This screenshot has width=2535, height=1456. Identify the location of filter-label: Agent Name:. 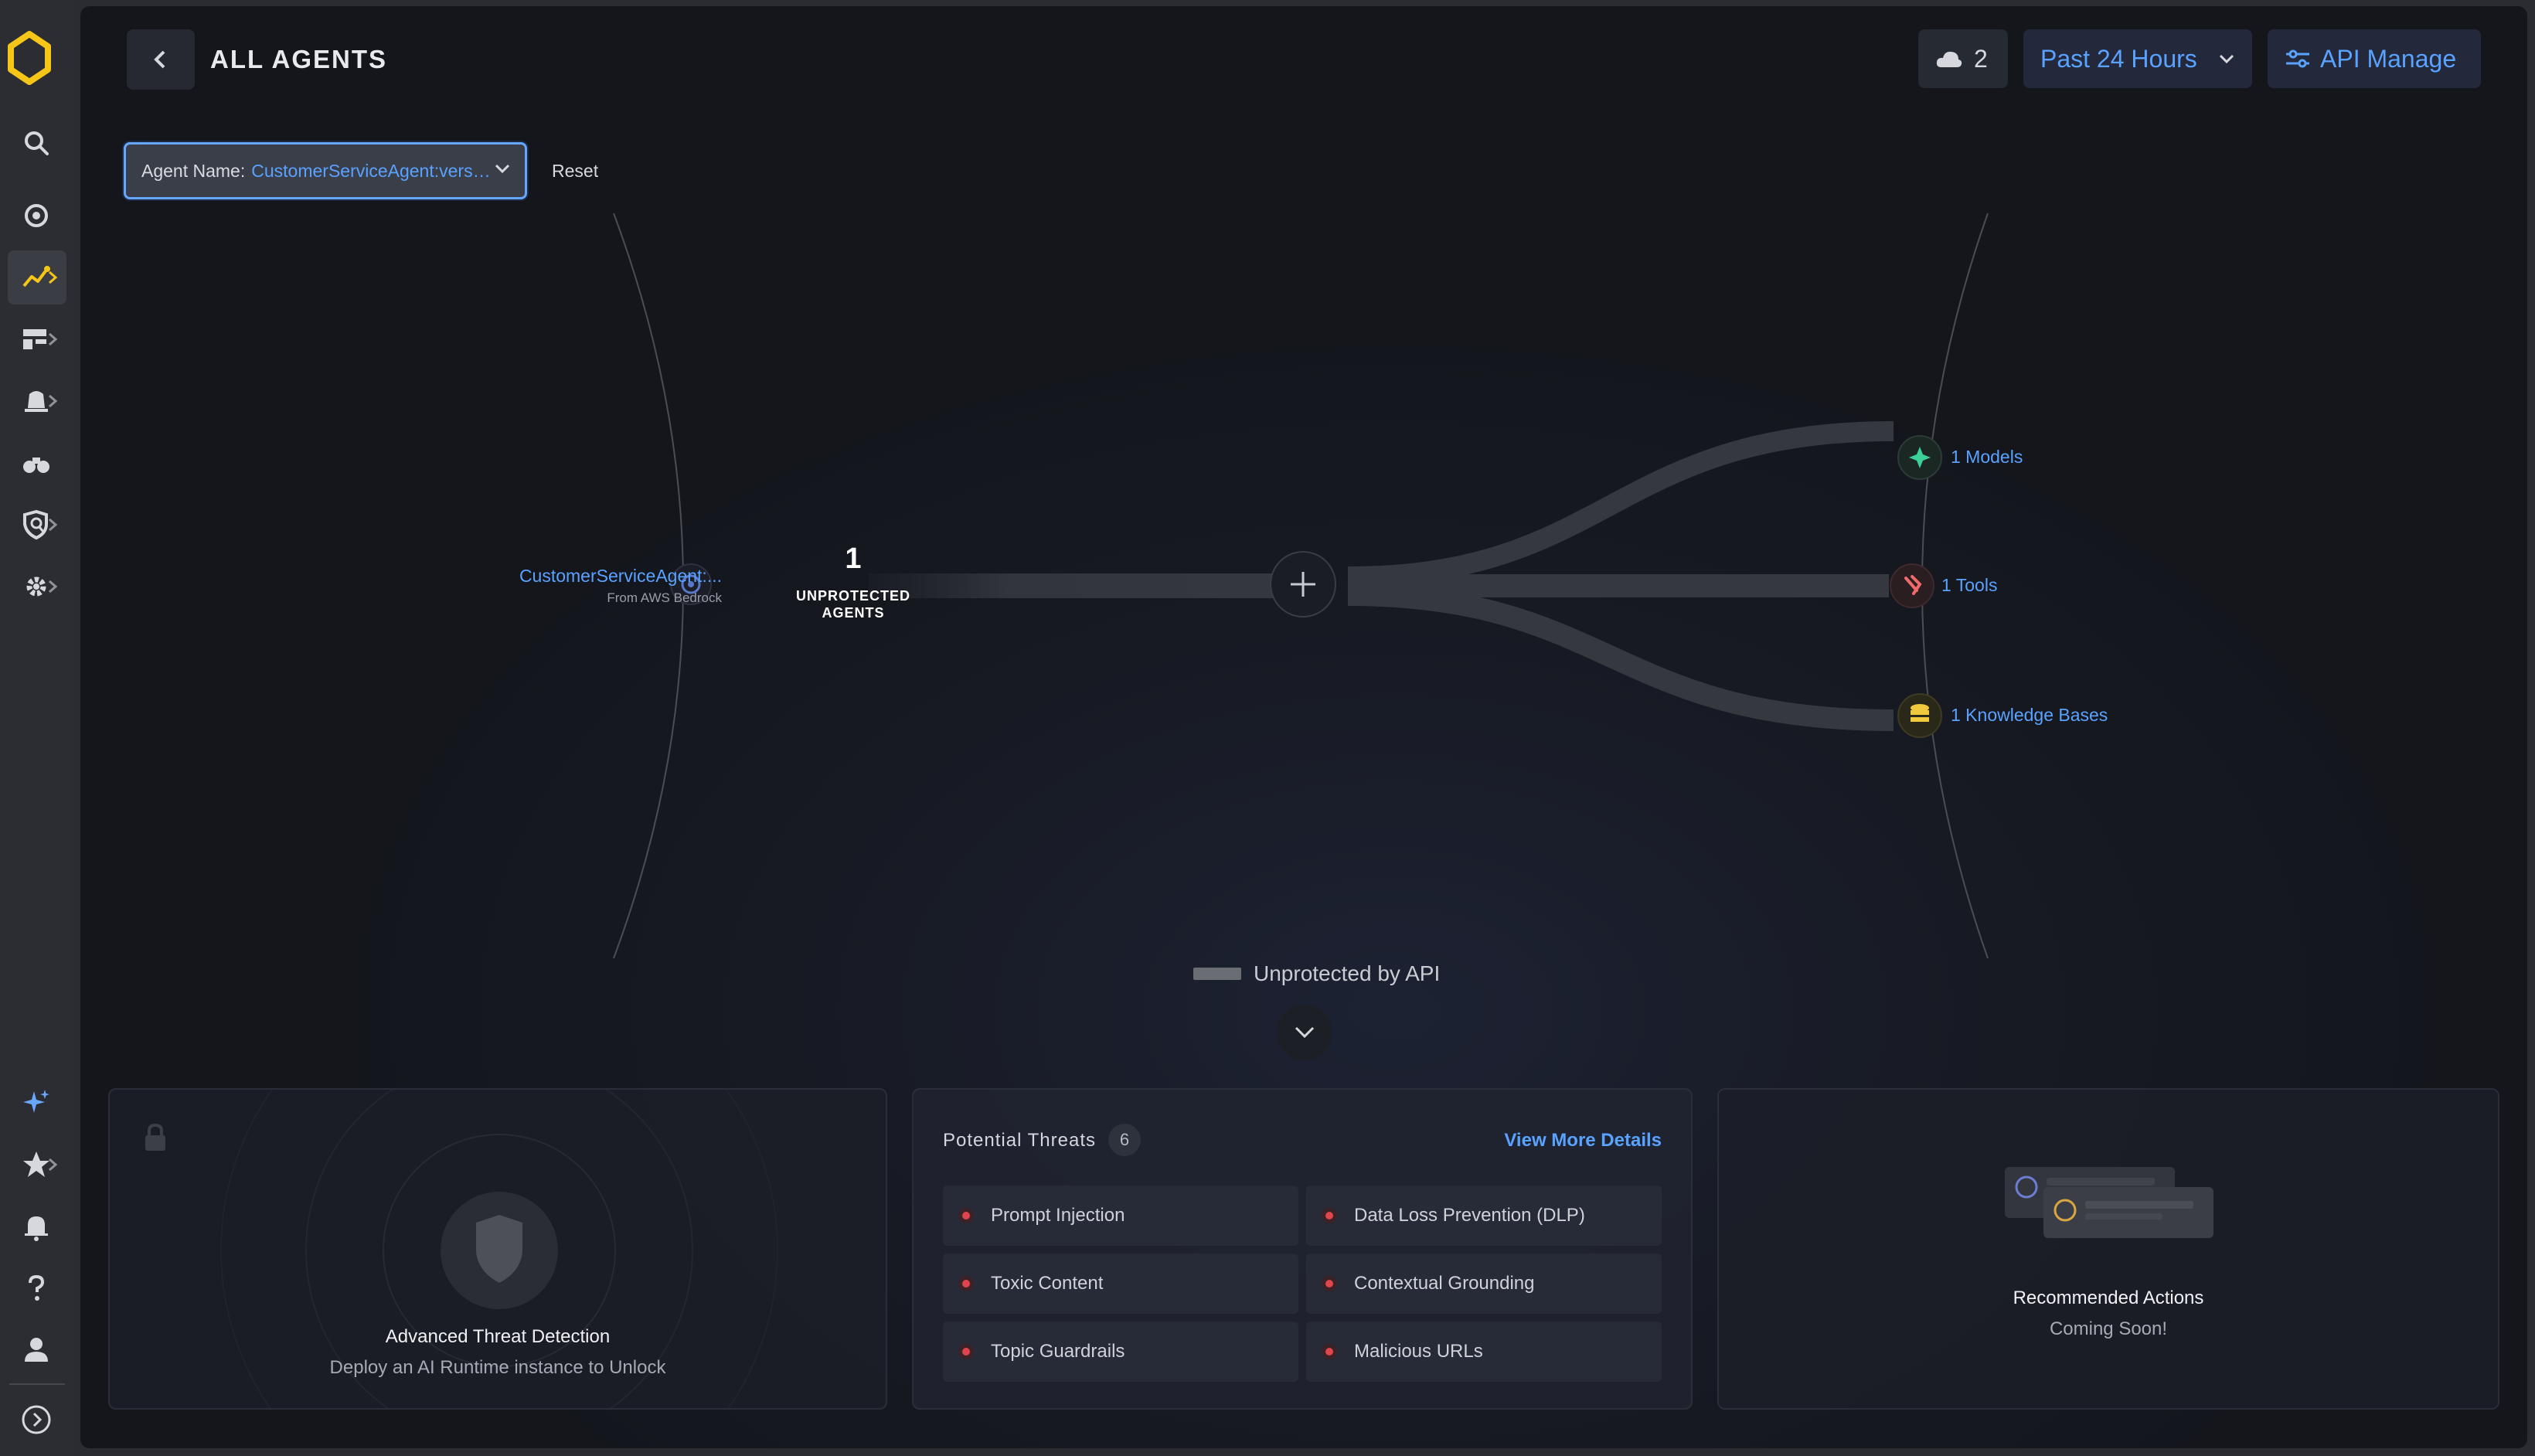
(193, 171).